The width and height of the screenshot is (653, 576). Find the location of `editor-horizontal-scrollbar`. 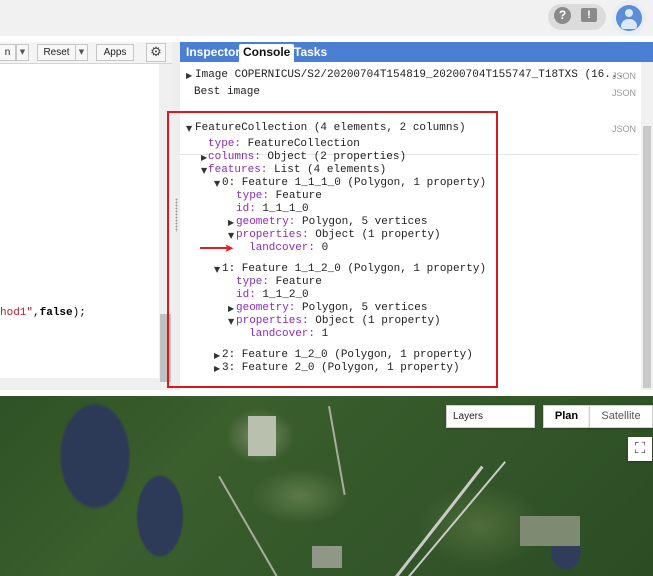

editor-horizontal-scrollbar is located at coordinates (79, 384).